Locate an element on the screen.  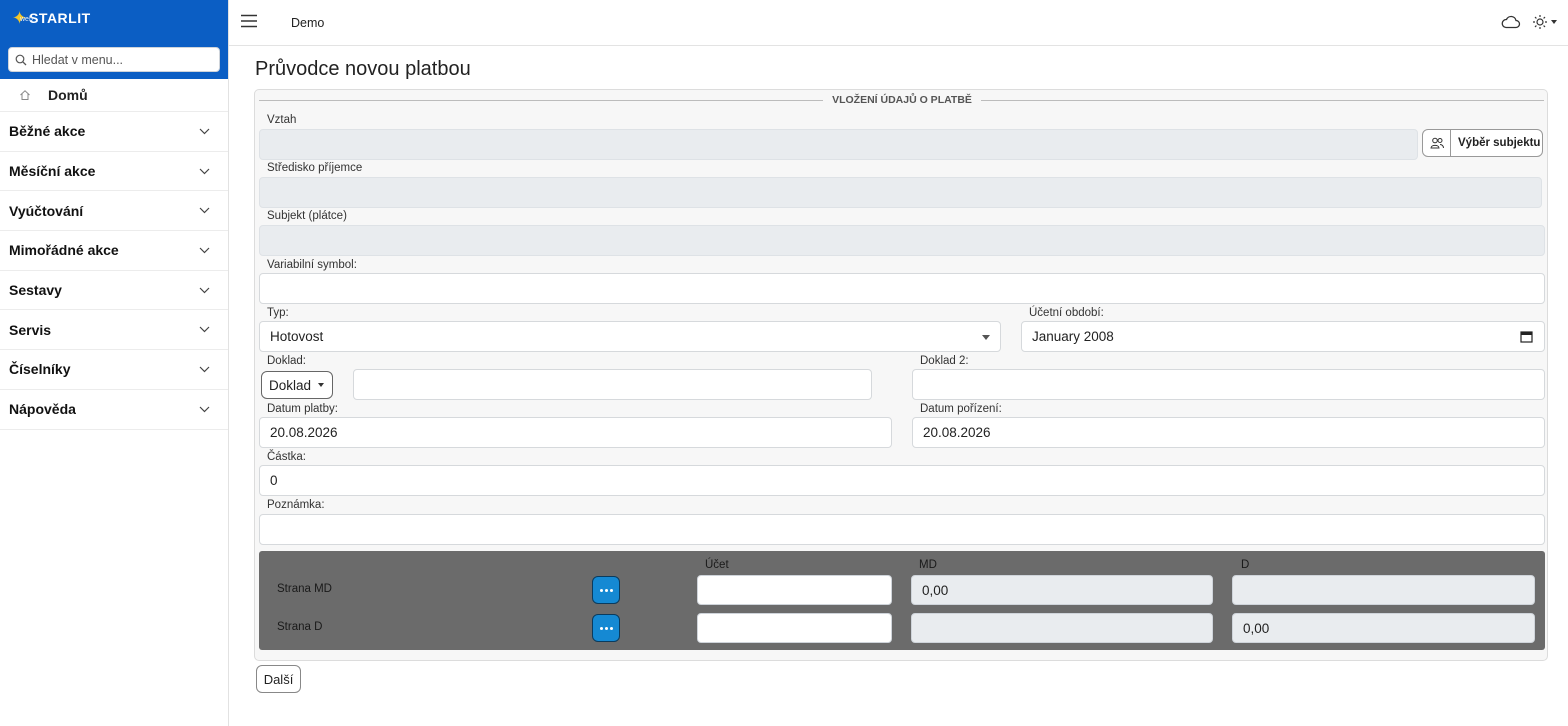
ucetni-obdobi-label: Účetní období: is located at coordinates (1066, 313).